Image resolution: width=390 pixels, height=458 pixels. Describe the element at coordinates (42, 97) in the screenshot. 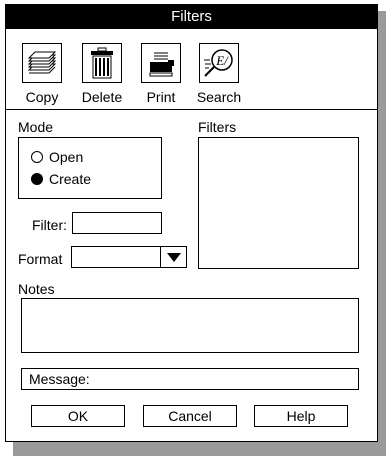

I see `copy-label: Copy` at that location.